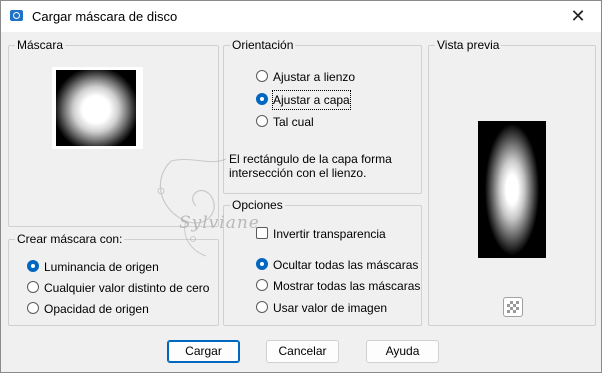 The height and width of the screenshot is (373, 602). What do you see at coordinates (311, 100) in the screenshot?
I see `radio-label: Ajustar a capa` at bounding box center [311, 100].